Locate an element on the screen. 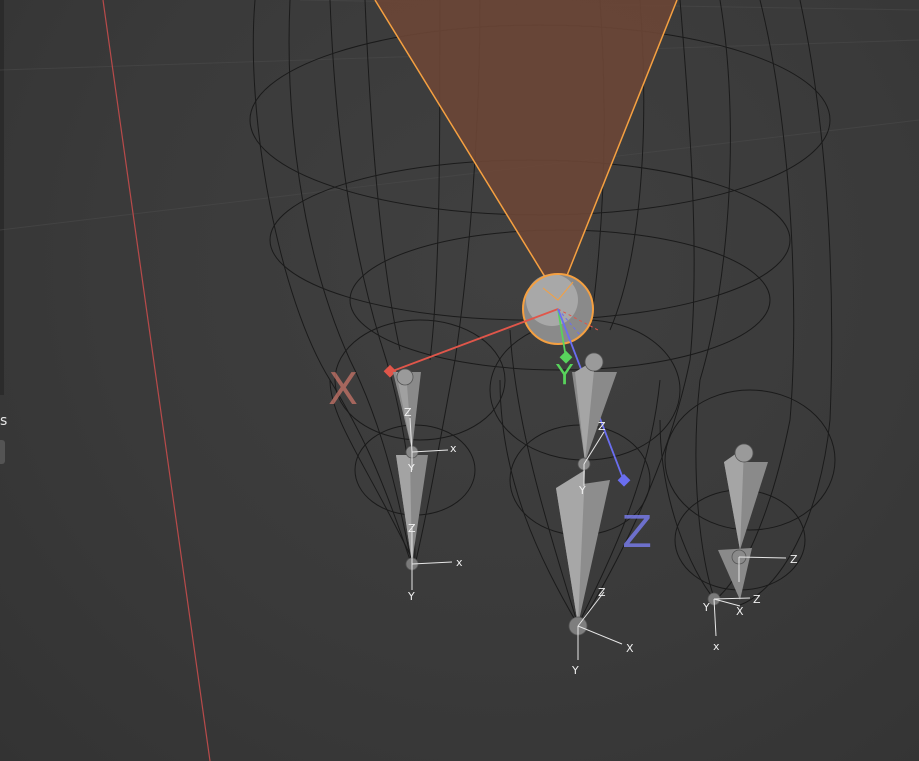 The width and height of the screenshot is (919, 761). bone1-axis-x: x is located at coordinates (453, 448).